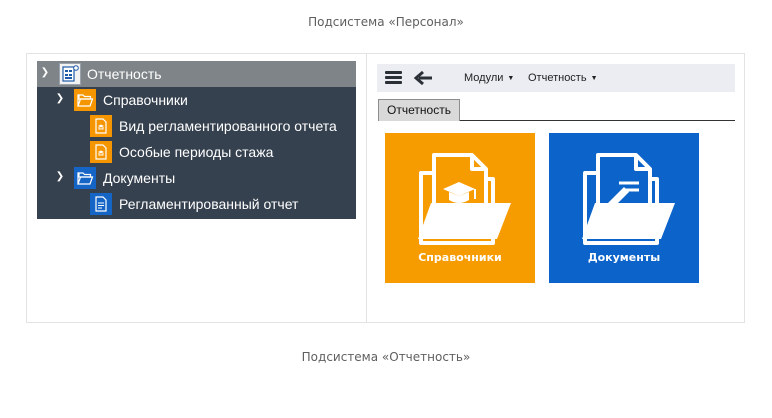  Describe the element at coordinates (464, 199) in the screenshot. I see `catalog-folder-icon` at that location.